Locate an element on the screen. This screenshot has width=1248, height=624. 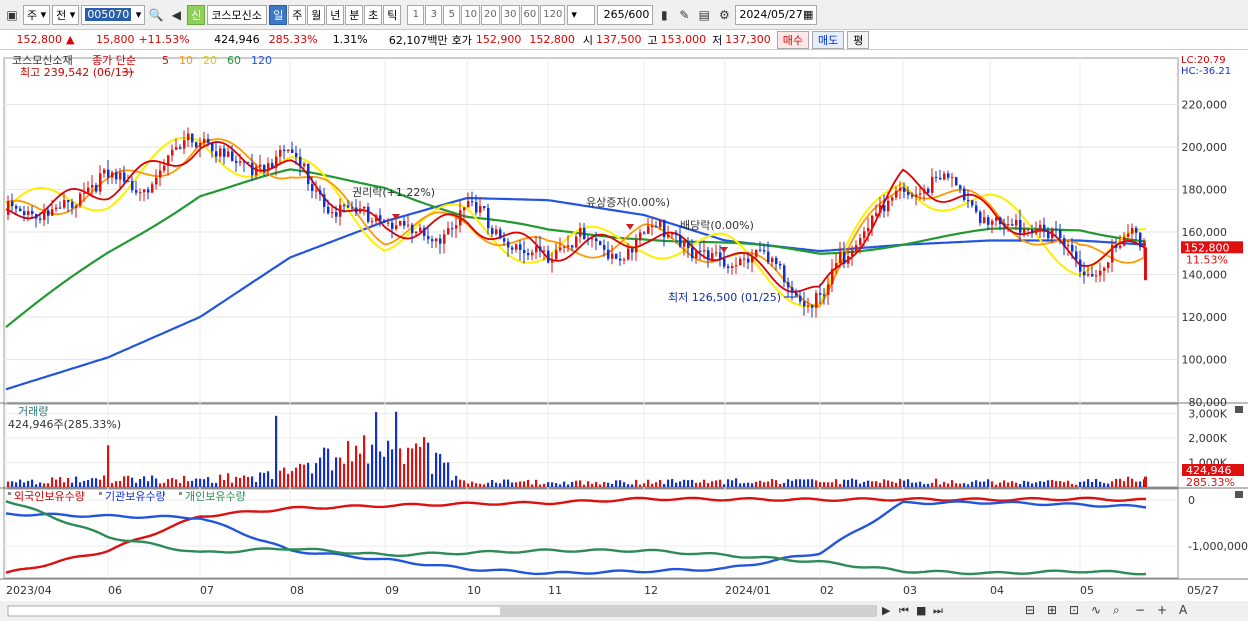
draw-icon: ✎ is located at coordinates (684, 15).